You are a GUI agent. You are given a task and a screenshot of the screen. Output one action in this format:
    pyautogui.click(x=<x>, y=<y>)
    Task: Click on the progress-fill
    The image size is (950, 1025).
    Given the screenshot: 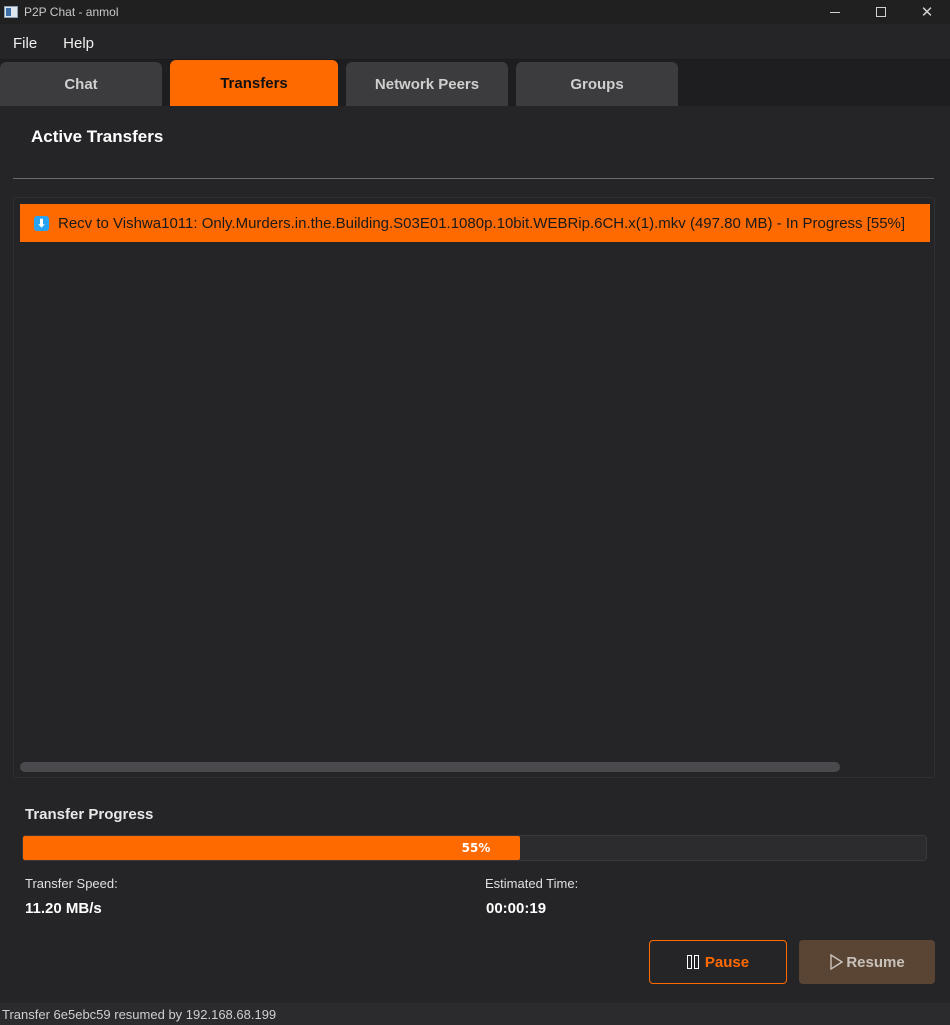 What is the action you would take?
    pyautogui.click(x=271, y=848)
    